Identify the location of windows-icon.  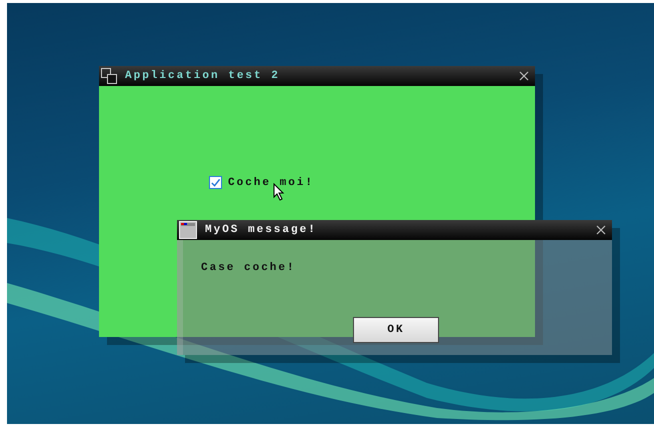
(109, 76).